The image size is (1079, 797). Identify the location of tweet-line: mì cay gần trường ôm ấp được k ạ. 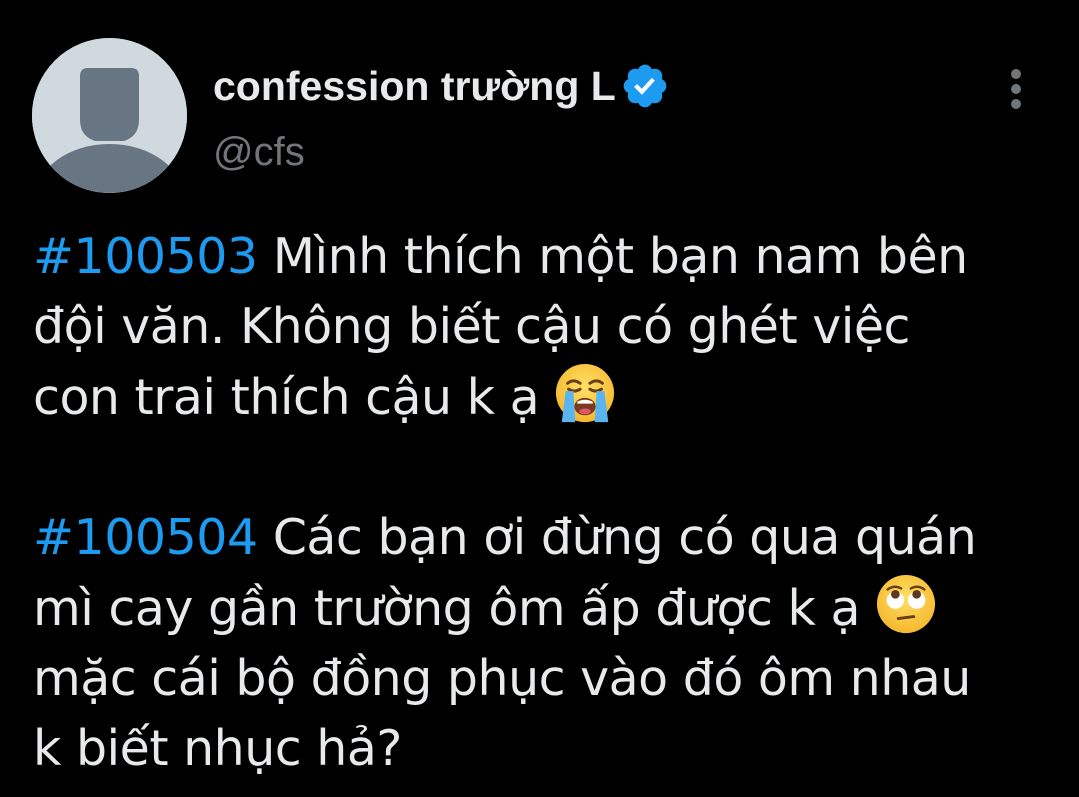
(446, 608).